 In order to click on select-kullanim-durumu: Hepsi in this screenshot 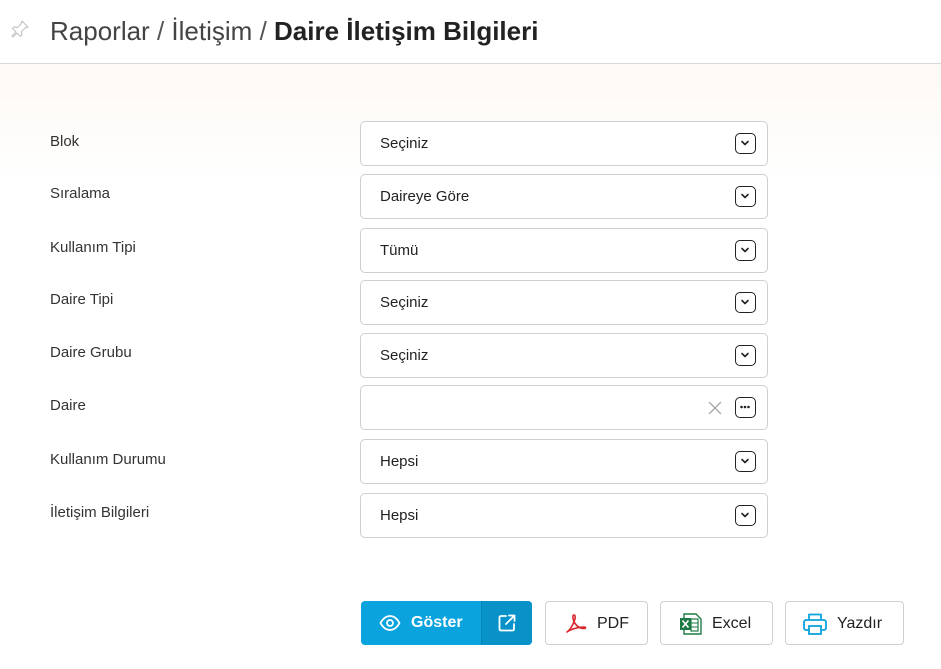, I will do `click(564, 461)`.